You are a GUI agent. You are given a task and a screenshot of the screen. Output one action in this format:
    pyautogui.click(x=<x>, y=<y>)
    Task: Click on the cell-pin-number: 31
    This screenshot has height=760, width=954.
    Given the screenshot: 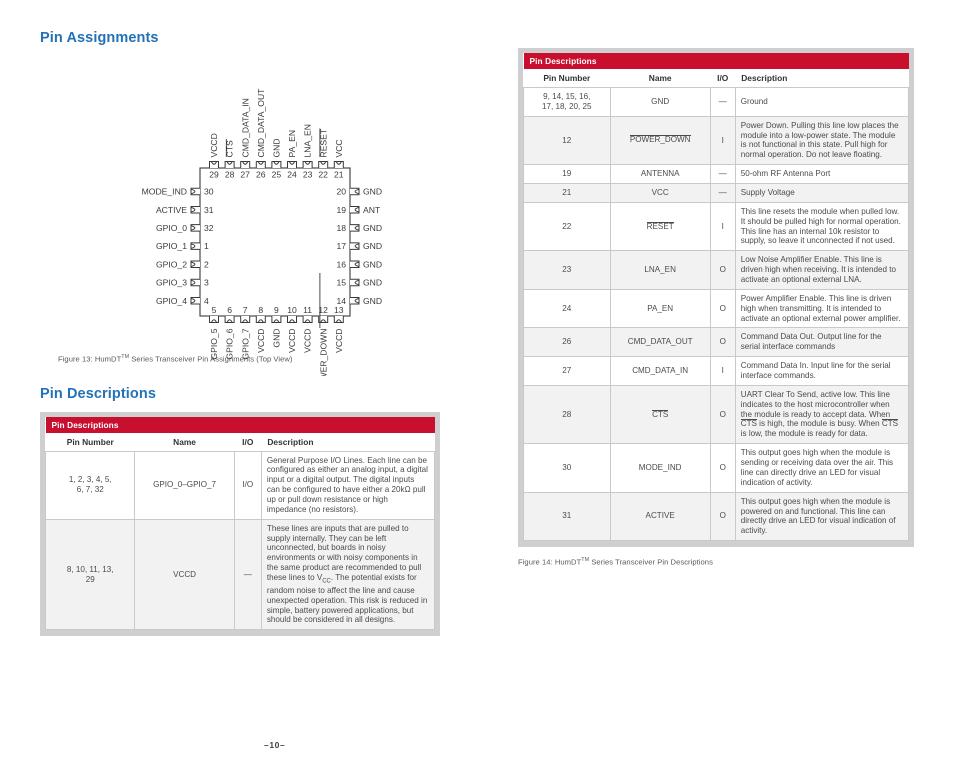 What is the action you would take?
    pyautogui.click(x=567, y=516)
    